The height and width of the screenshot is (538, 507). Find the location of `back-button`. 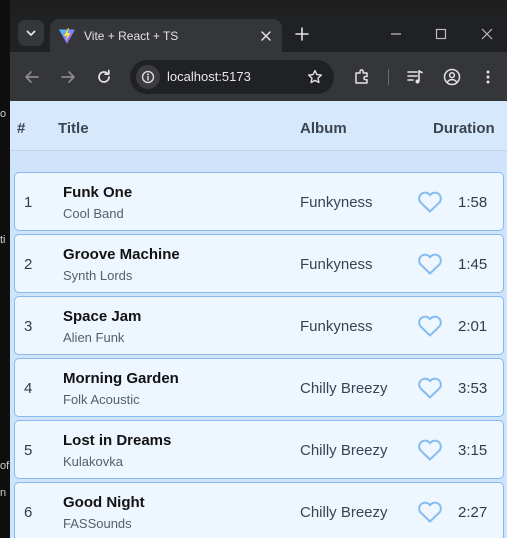

back-button is located at coordinates (32, 77).